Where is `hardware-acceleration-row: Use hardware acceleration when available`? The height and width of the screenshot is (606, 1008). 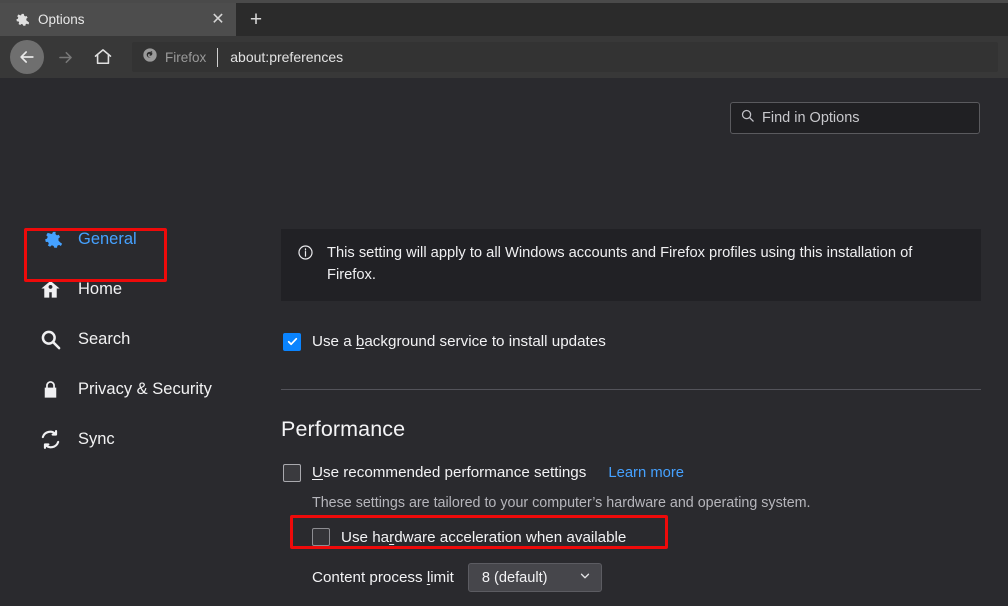 hardware-acceleration-row: Use hardware acceleration when available is located at coordinates (646, 537).